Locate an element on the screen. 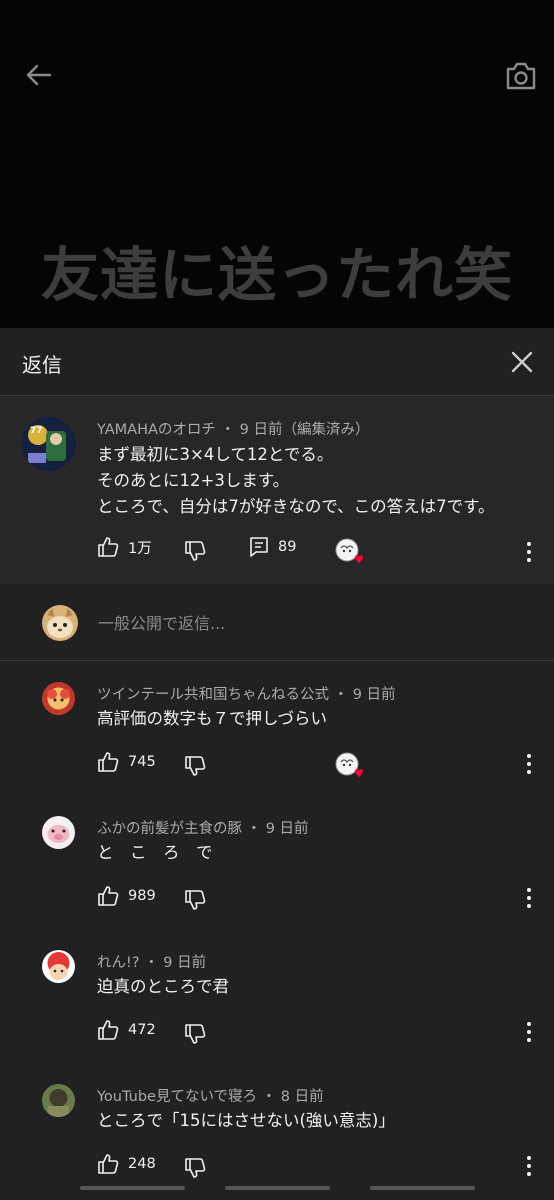  like-count: 248 is located at coordinates (142, 1164).